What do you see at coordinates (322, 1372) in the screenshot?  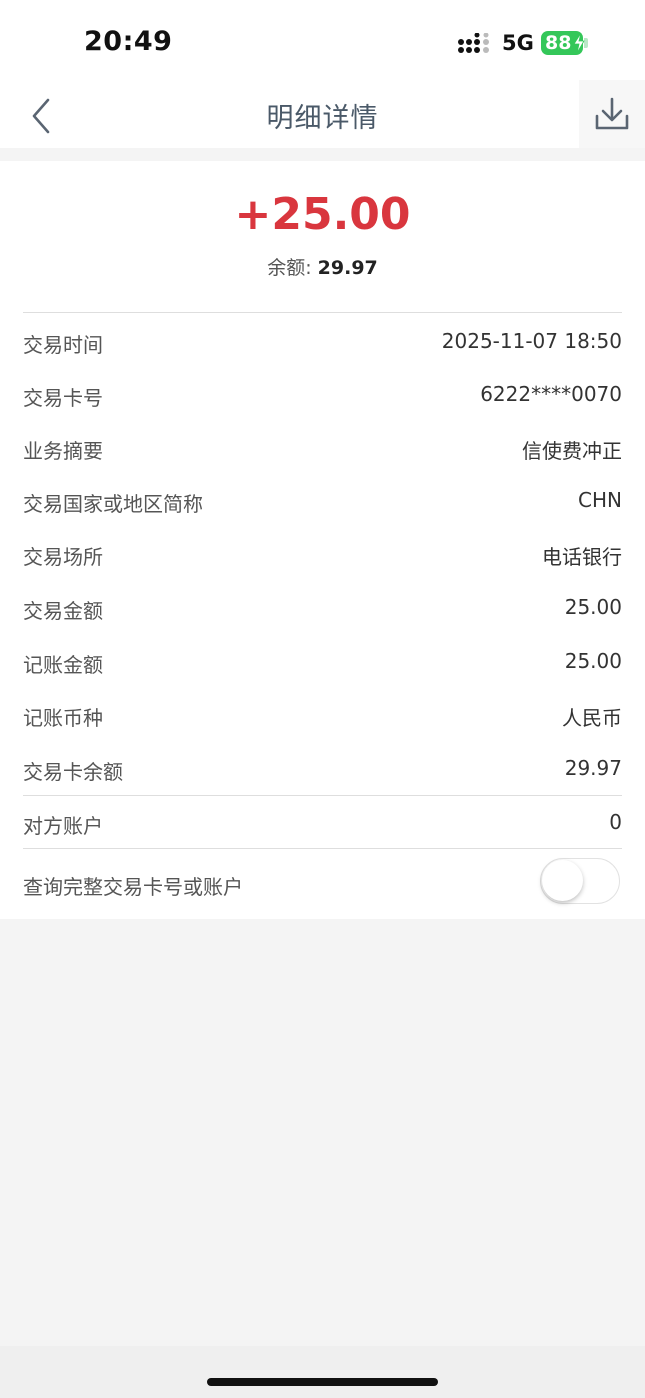 I see `home-indicator-area` at bounding box center [322, 1372].